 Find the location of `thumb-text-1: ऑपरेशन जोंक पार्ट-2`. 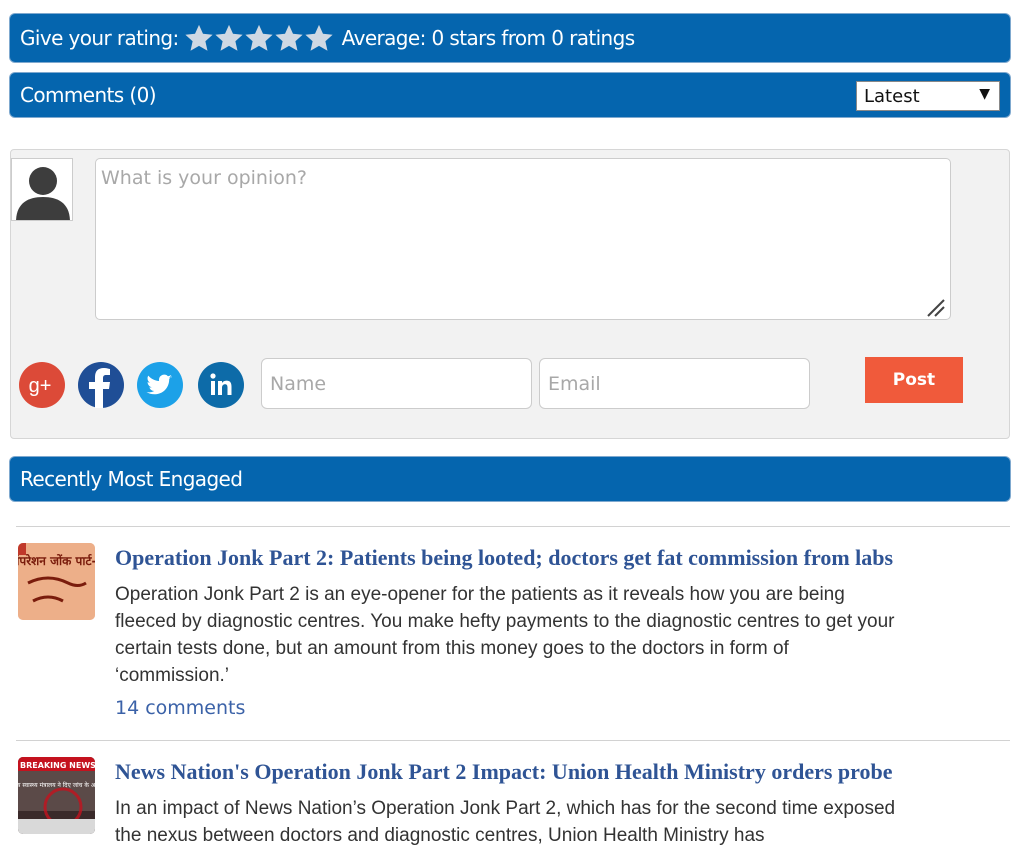

thumb-text-1: ऑपरेशन जोंक पार्ट-2 is located at coordinates (56, 561).